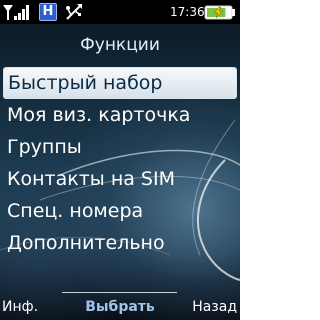  I want to click on menu-item-my-business-card: Моя виз. карточка, so click(120, 115).